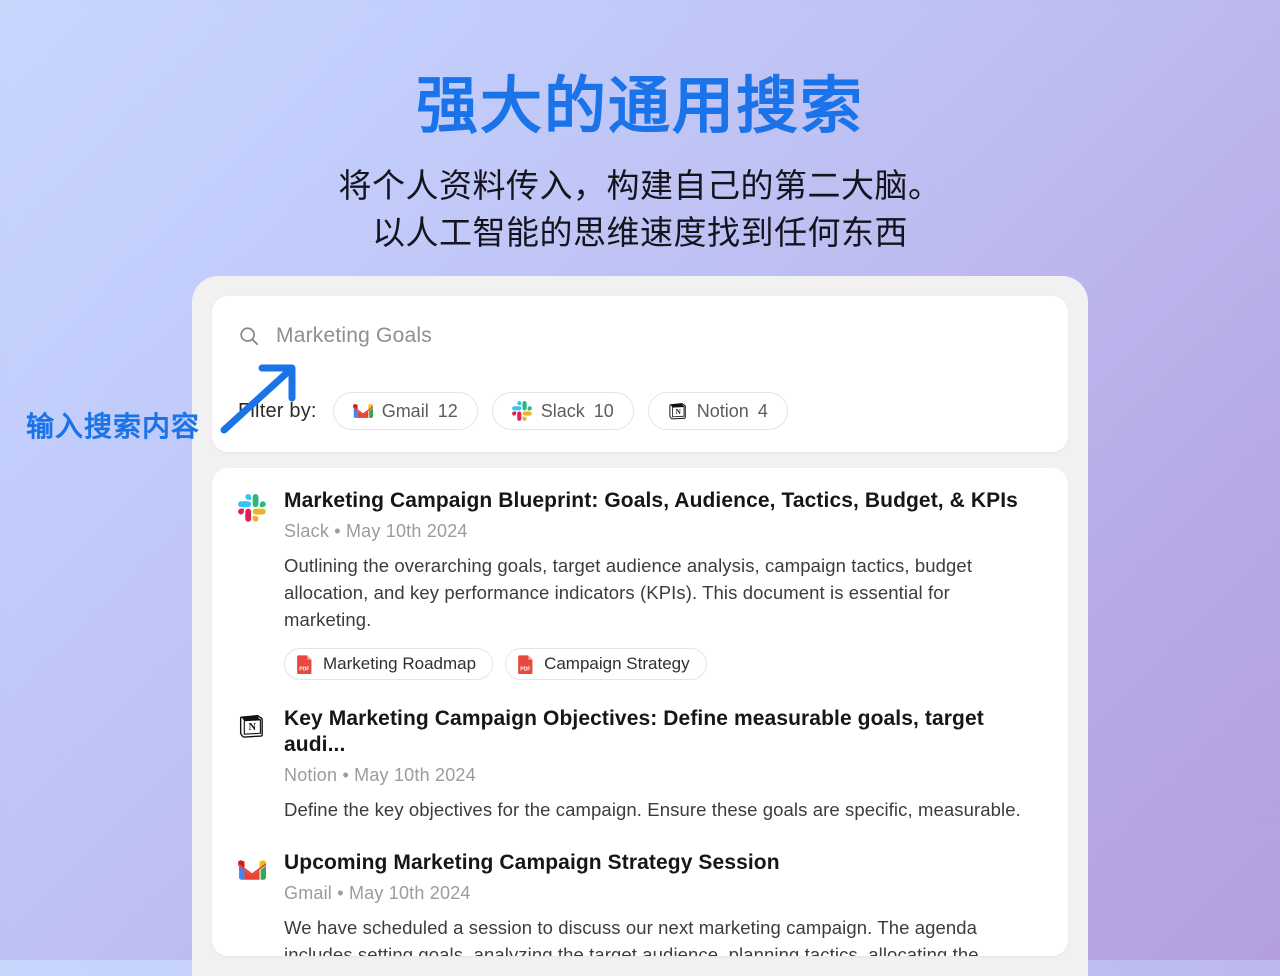 The width and height of the screenshot is (1280, 976). Describe the element at coordinates (663, 531) in the screenshot. I see `result-meta: Slack • May 10th 2024` at that location.